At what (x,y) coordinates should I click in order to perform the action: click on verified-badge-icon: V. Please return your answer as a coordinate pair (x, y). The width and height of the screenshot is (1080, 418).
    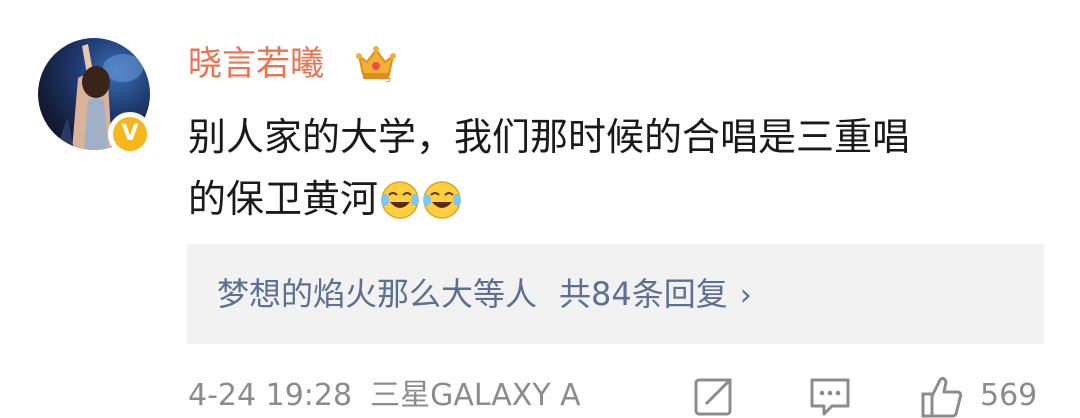
    Looking at the image, I should click on (130, 134).